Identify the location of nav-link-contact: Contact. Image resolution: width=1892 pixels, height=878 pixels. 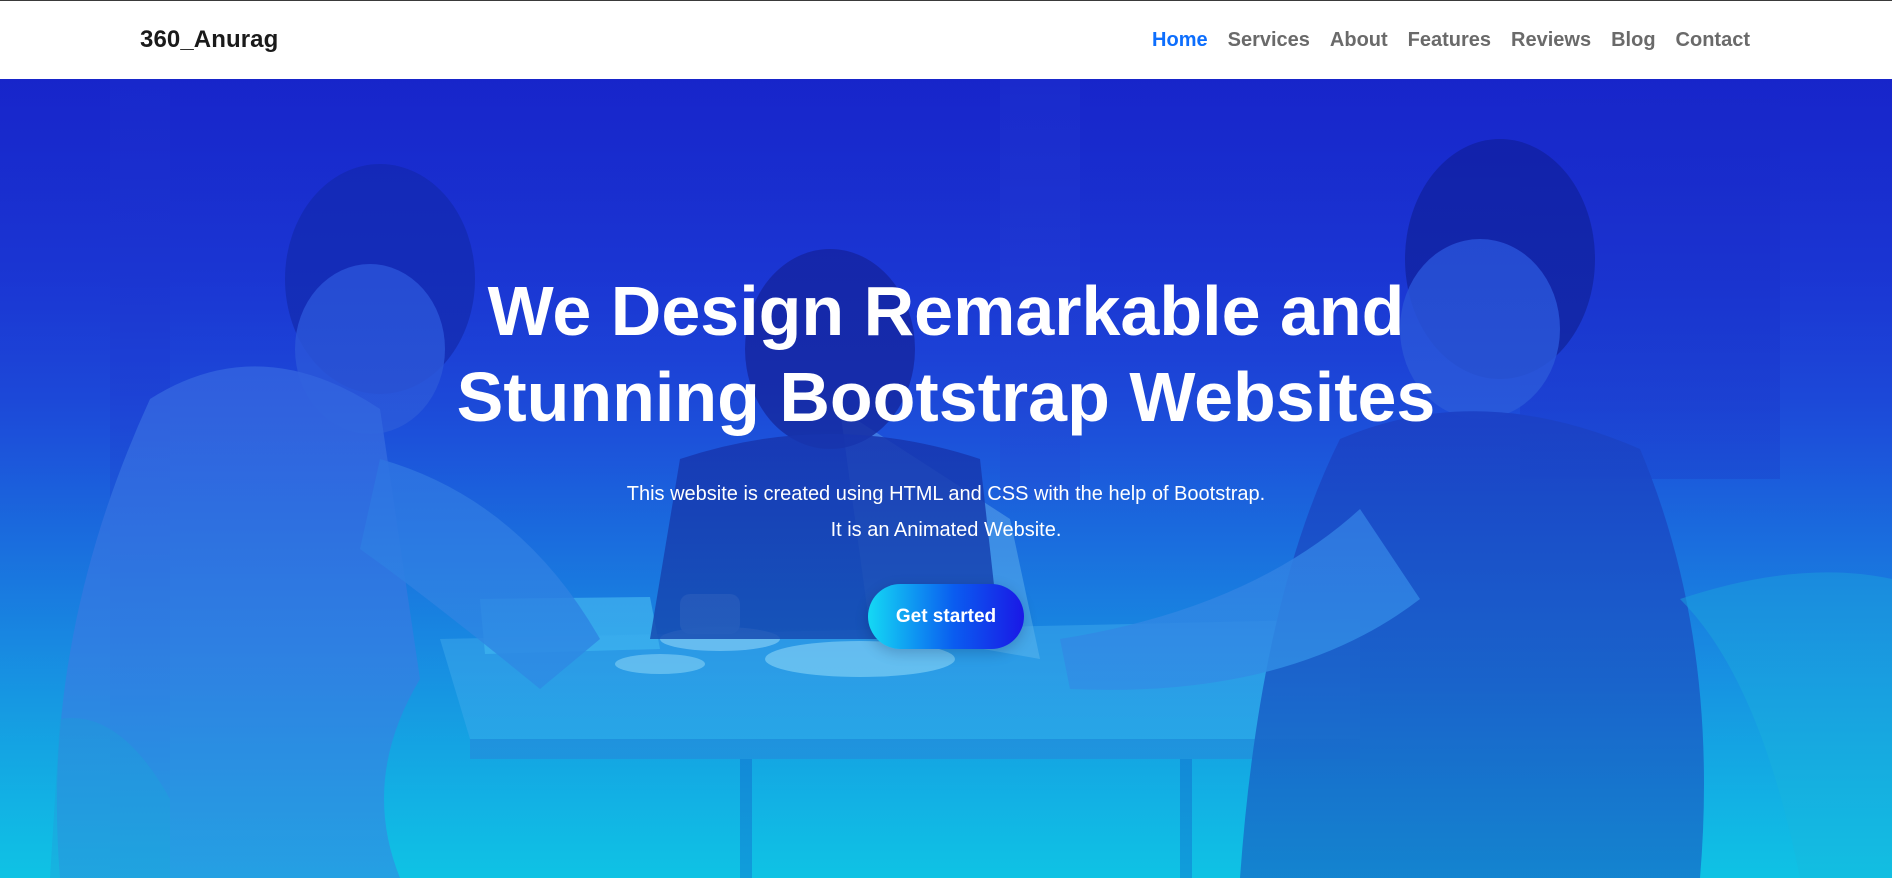
(1713, 40).